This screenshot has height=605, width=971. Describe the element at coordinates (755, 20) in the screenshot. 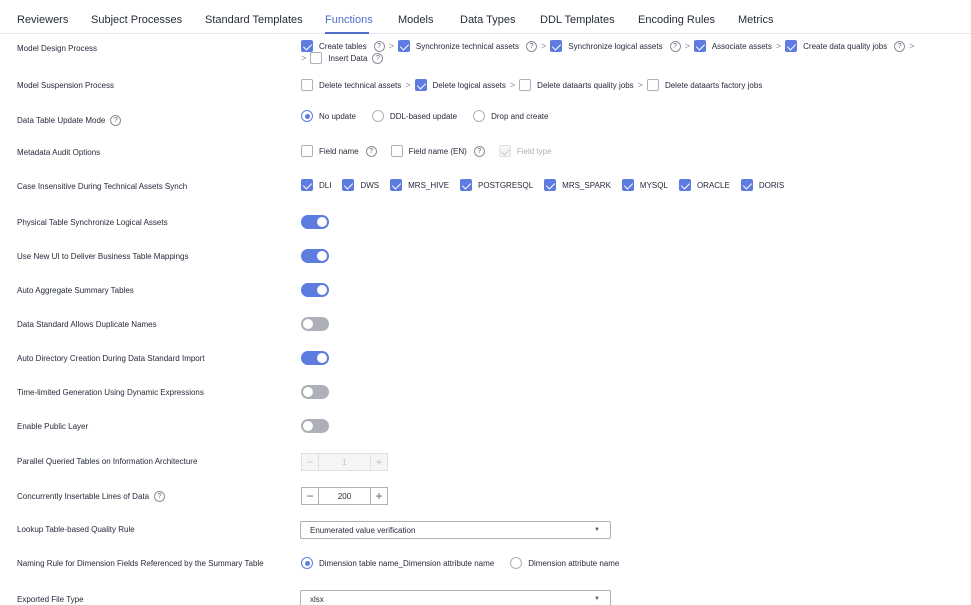

I see `tab-metrics: Metrics` at that location.